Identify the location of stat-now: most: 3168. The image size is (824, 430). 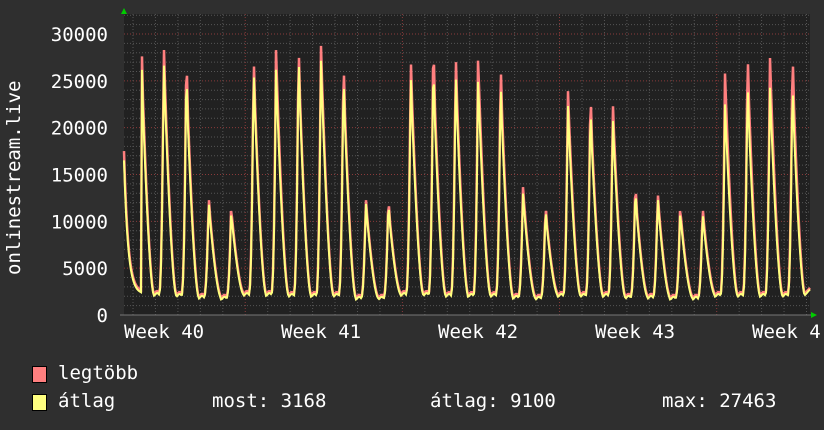
(269, 401).